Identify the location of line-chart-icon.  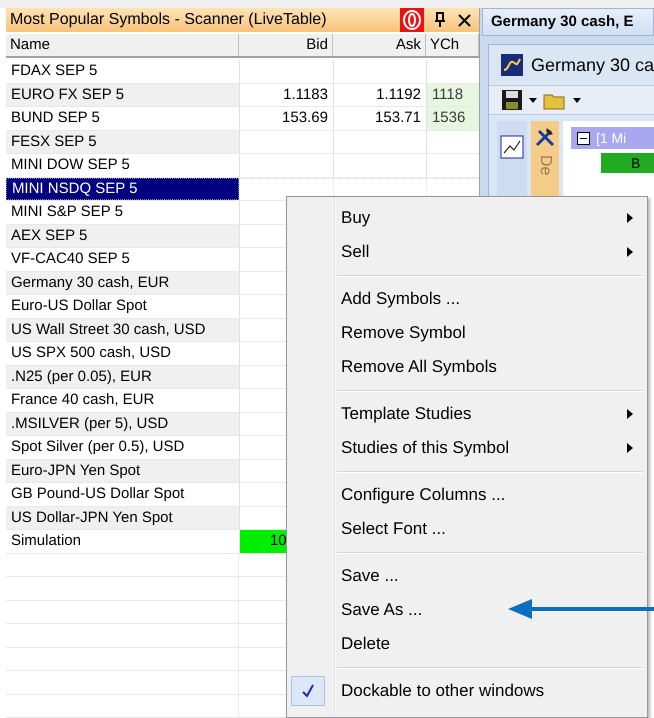
(512, 147).